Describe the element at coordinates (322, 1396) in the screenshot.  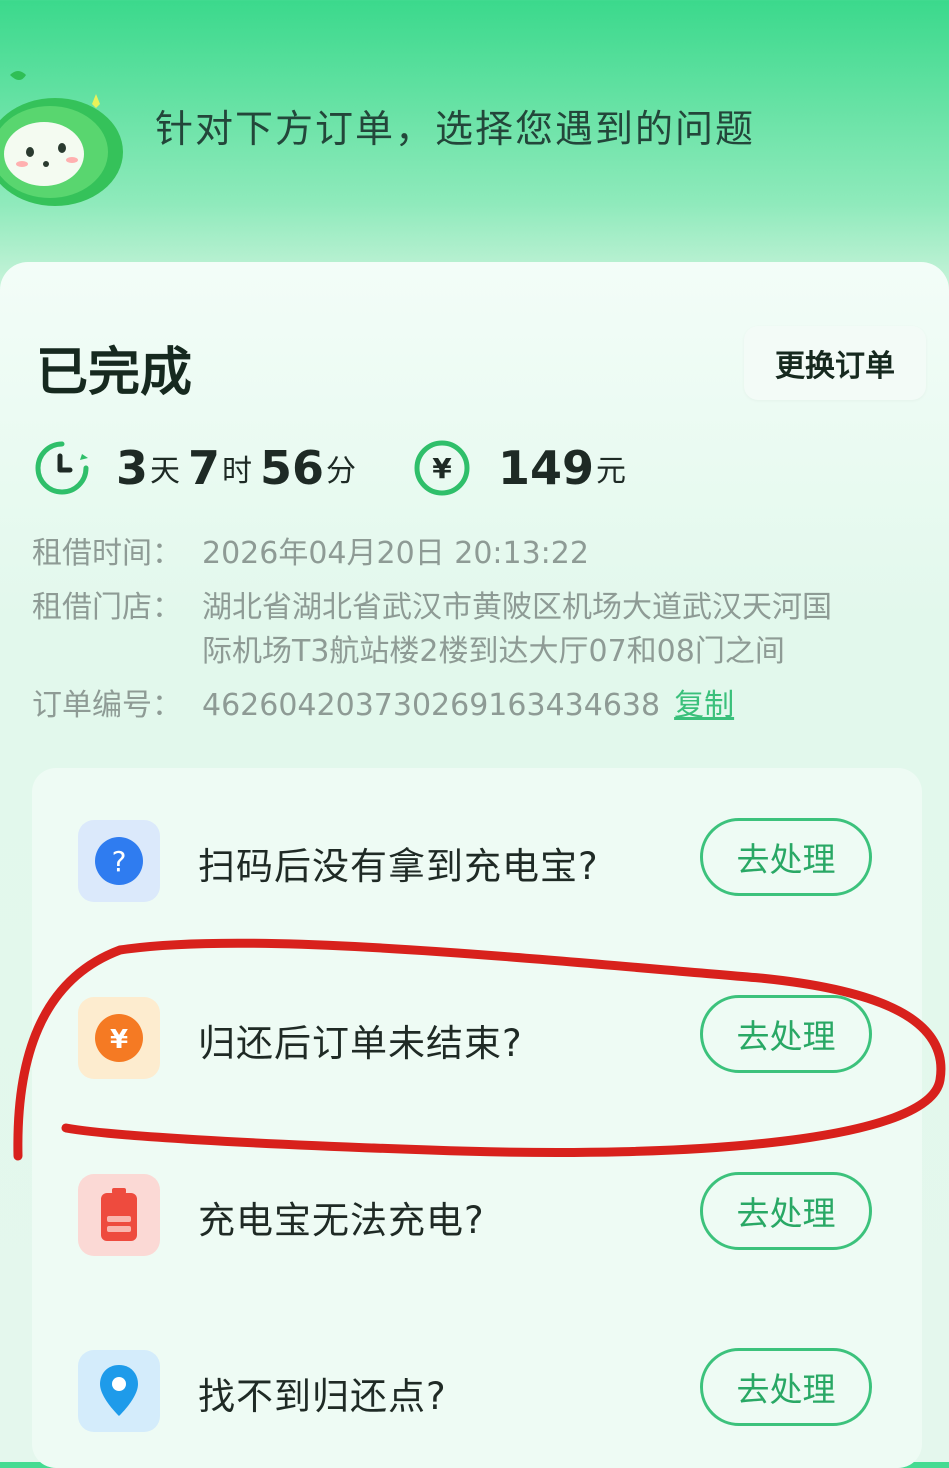
I see `issue-label: 找不到归还点?` at that location.